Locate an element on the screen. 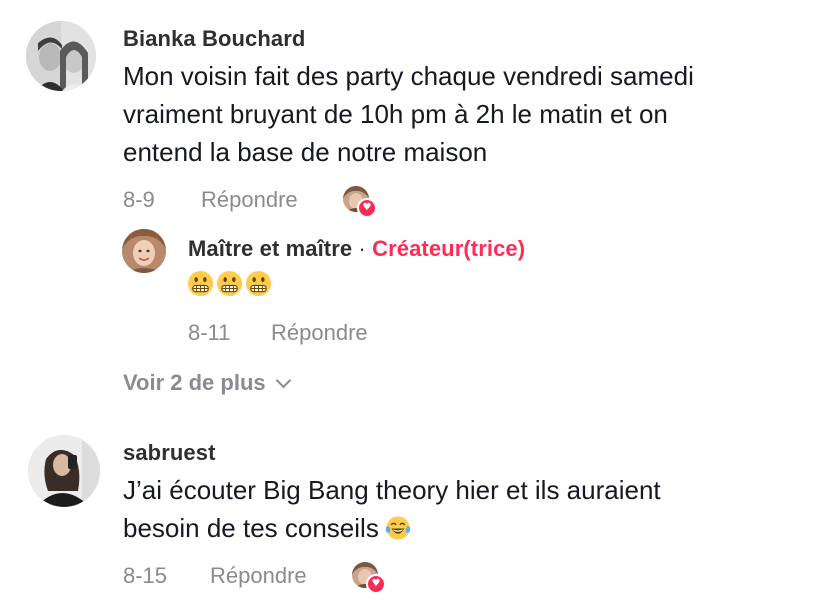  comment-date: 8-15 is located at coordinates (145, 575).